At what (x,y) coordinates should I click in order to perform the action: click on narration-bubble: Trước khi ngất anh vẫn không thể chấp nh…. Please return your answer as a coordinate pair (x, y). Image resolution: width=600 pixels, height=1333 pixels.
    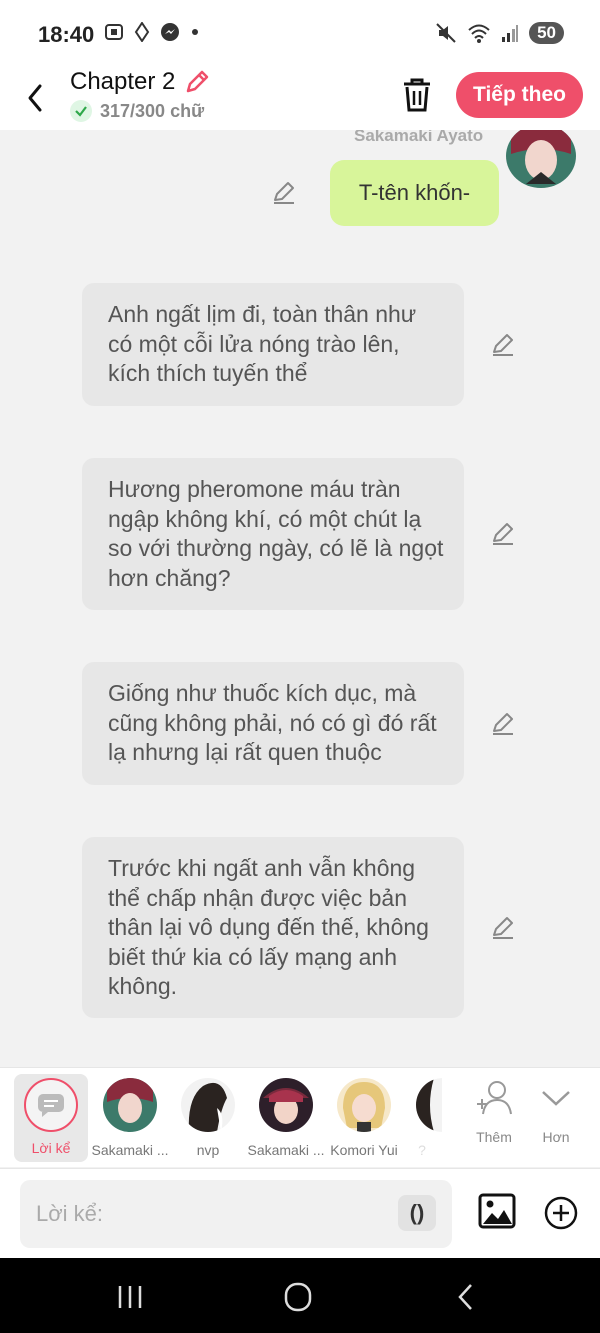
    Looking at the image, I should click on (273, 927).